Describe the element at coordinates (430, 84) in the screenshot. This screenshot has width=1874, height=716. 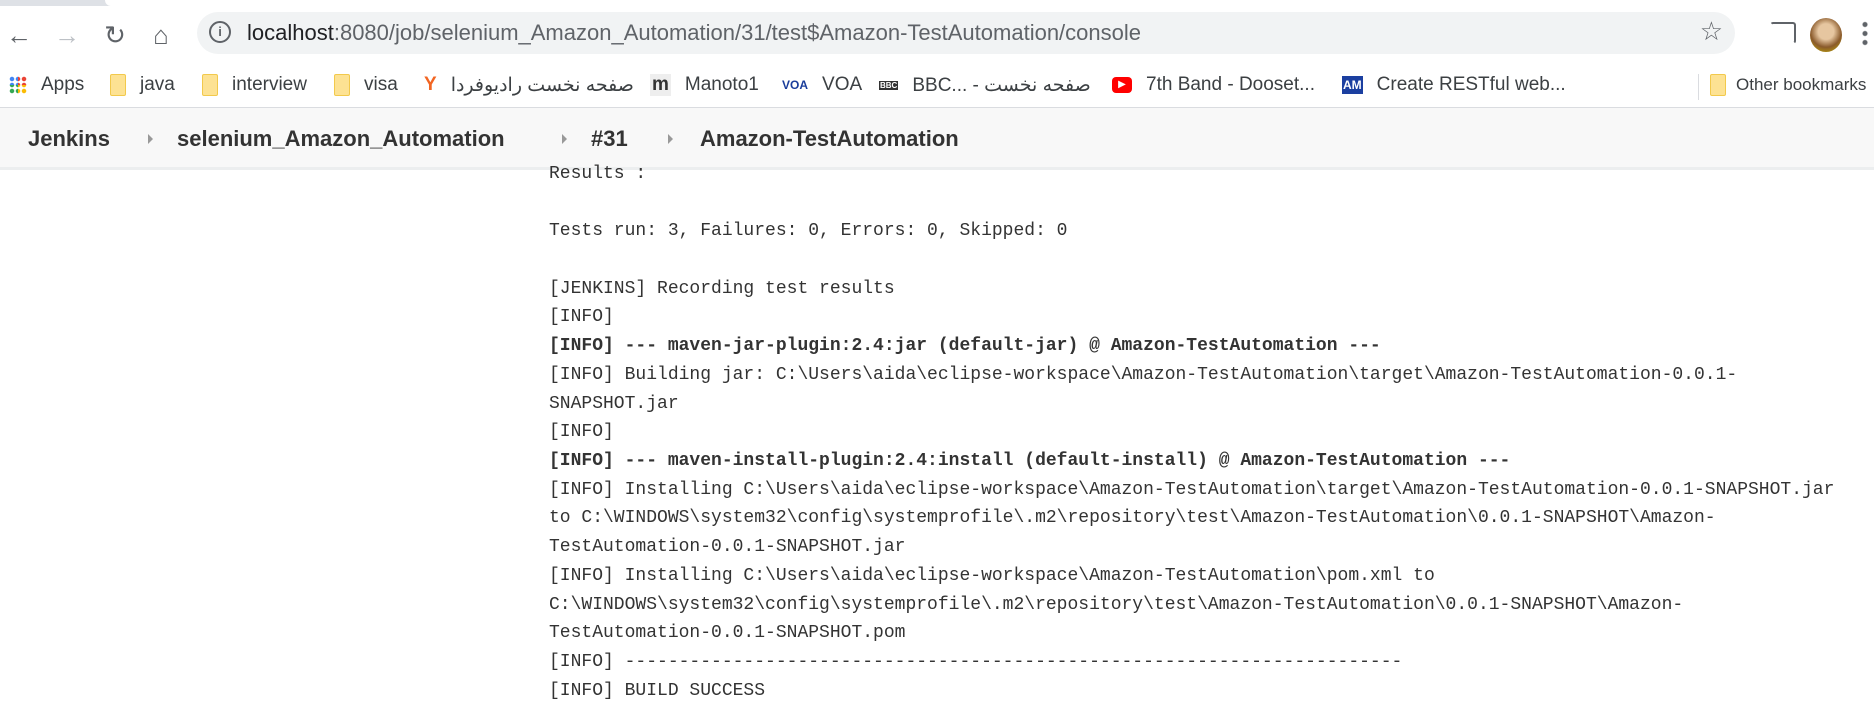
I see `radiofarda-icon: Y` at that location.